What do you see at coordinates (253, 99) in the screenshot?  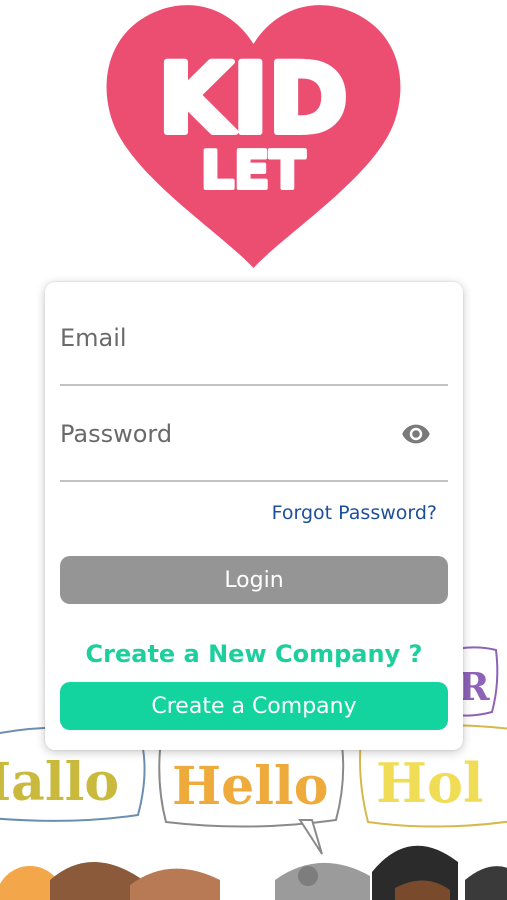 I see `logo-text-kid: KID` at bounding box center [253, 99].